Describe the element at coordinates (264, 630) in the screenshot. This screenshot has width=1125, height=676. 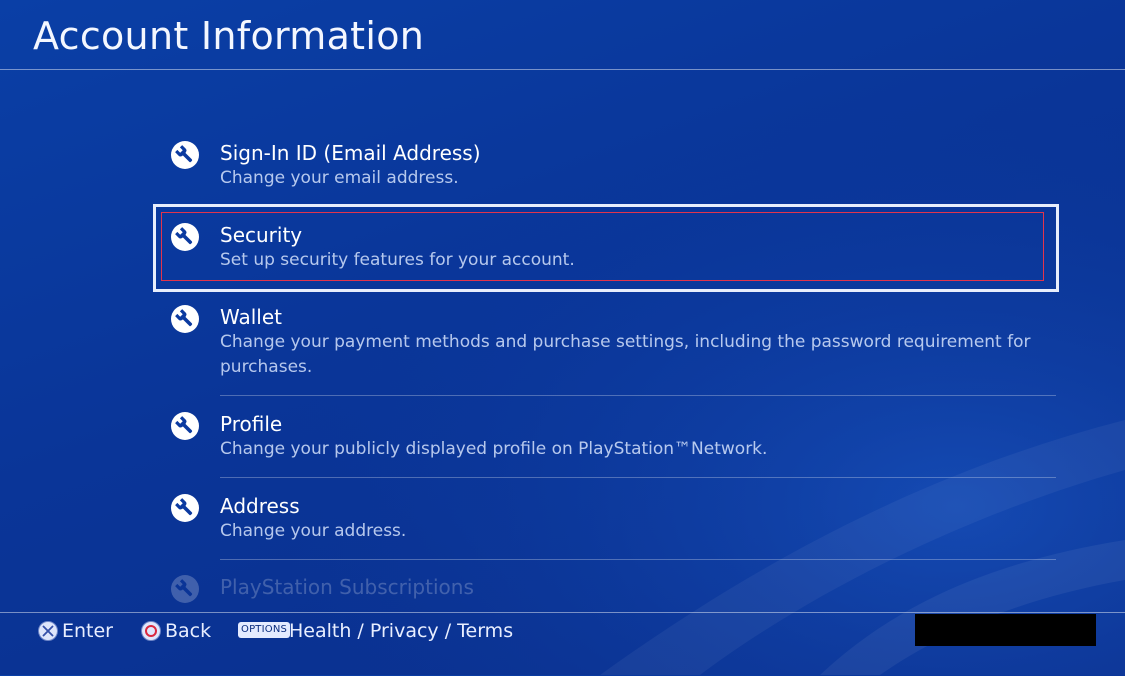
I see `options-button-icon: OPTIONS` at that location.